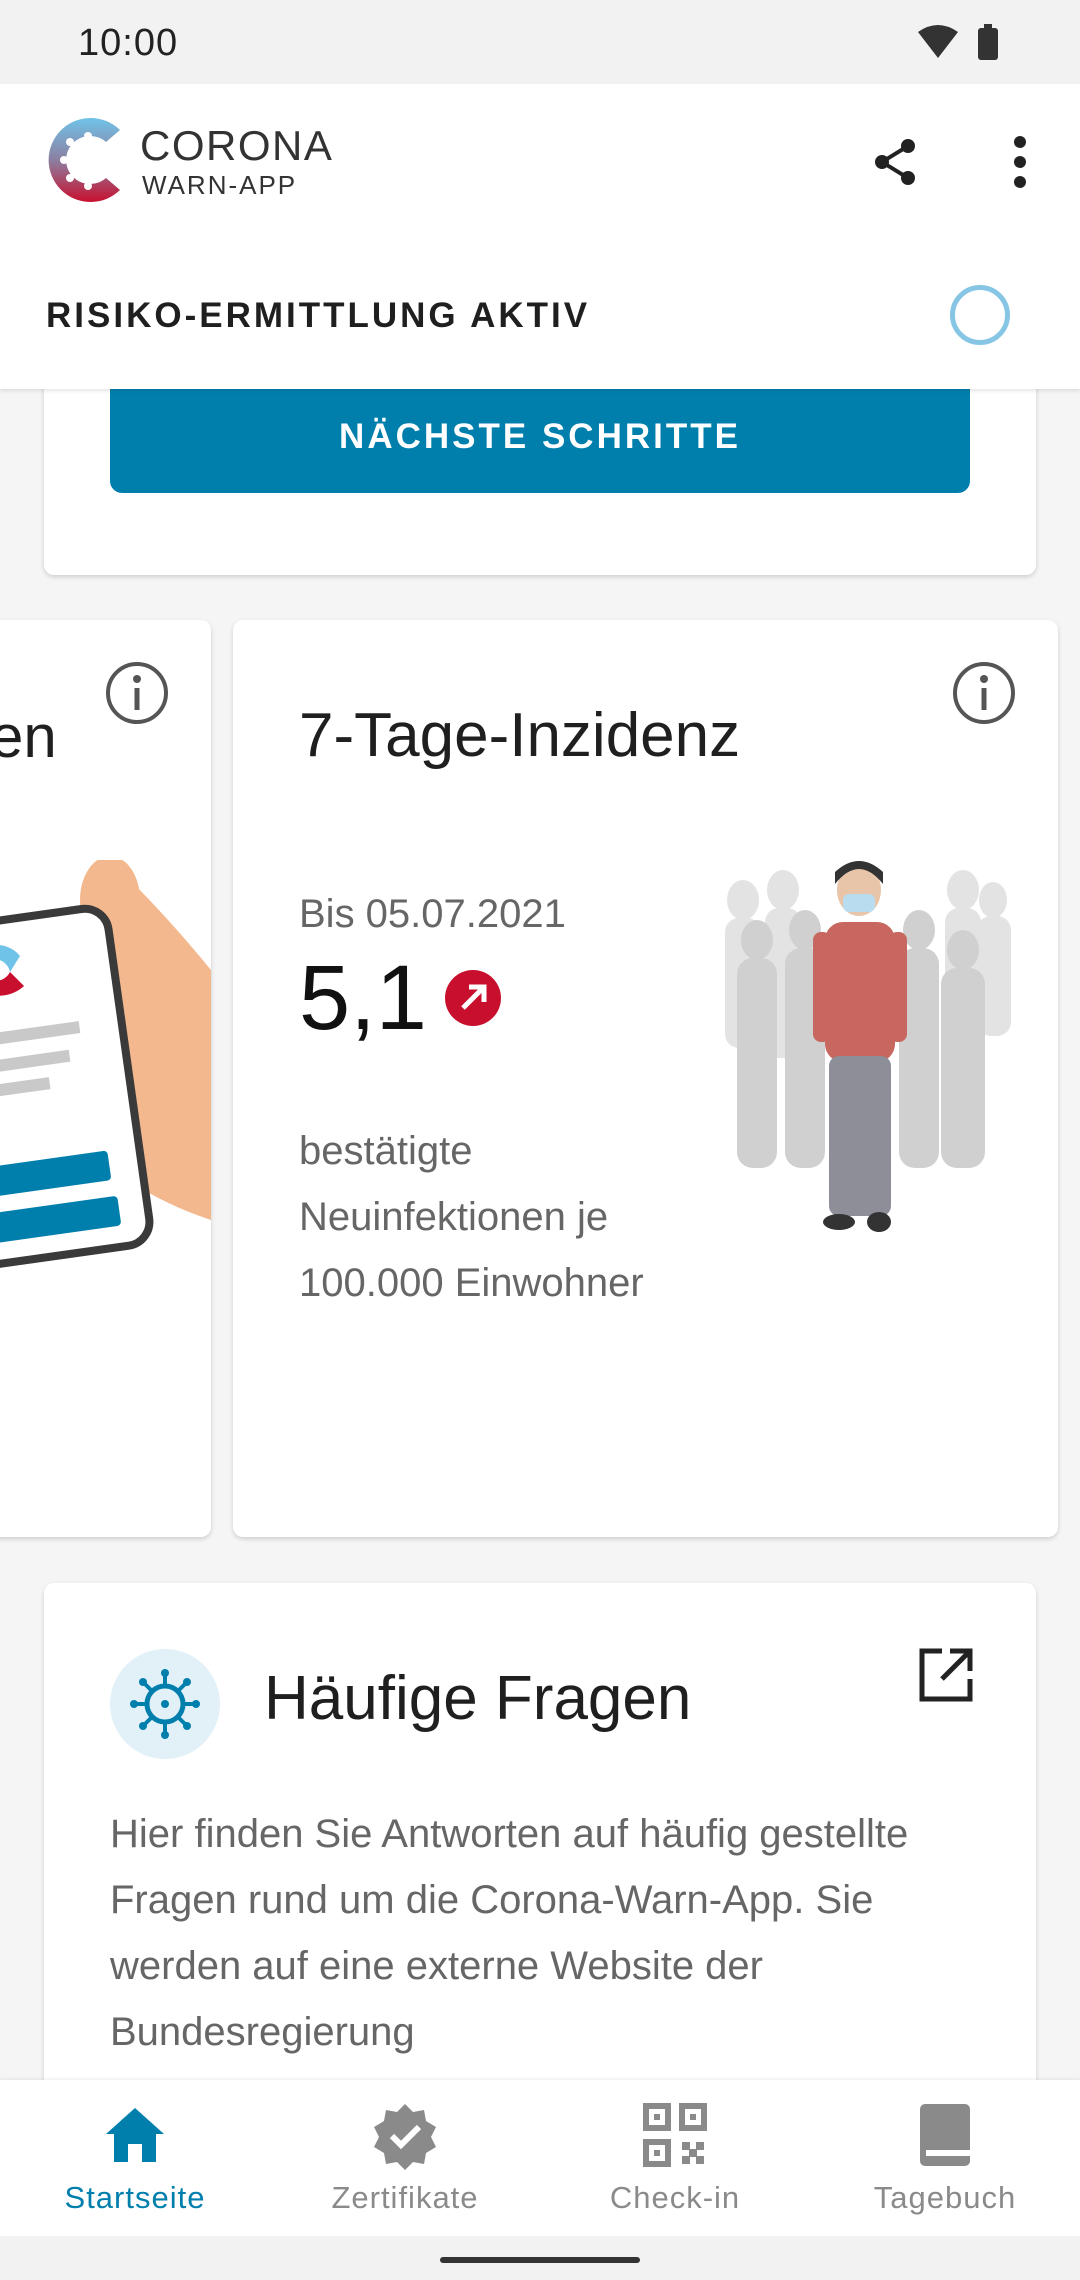 The width and height of the screenshot is (1080, 2280). Describe the element at coordinates (473, 998) in the screenshot. I see `trend-up-icon` at that location.